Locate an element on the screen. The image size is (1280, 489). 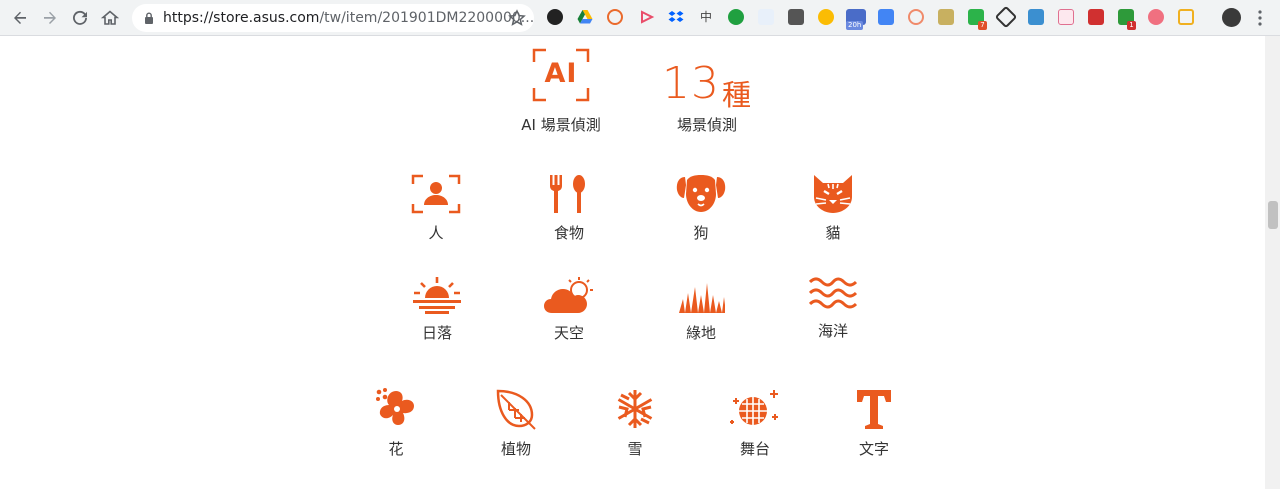
stage-globe-icon is located at coordinates (754, 407).